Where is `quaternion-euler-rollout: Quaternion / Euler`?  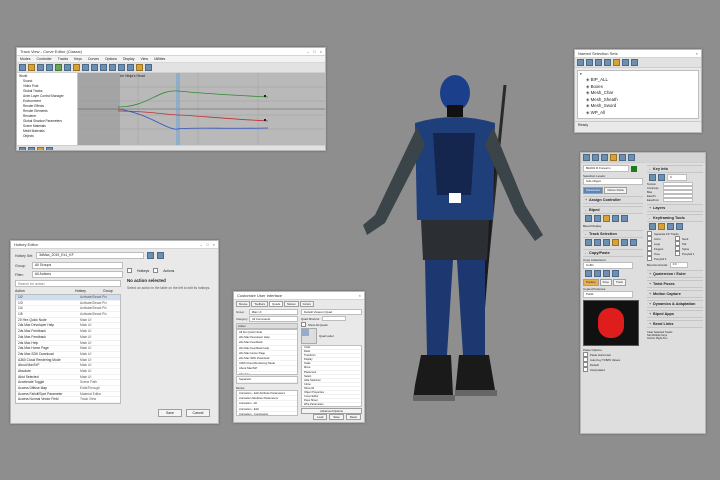 quaternion-euler-rollout: Quaternion / Euler is located at coordinates (675, 273).